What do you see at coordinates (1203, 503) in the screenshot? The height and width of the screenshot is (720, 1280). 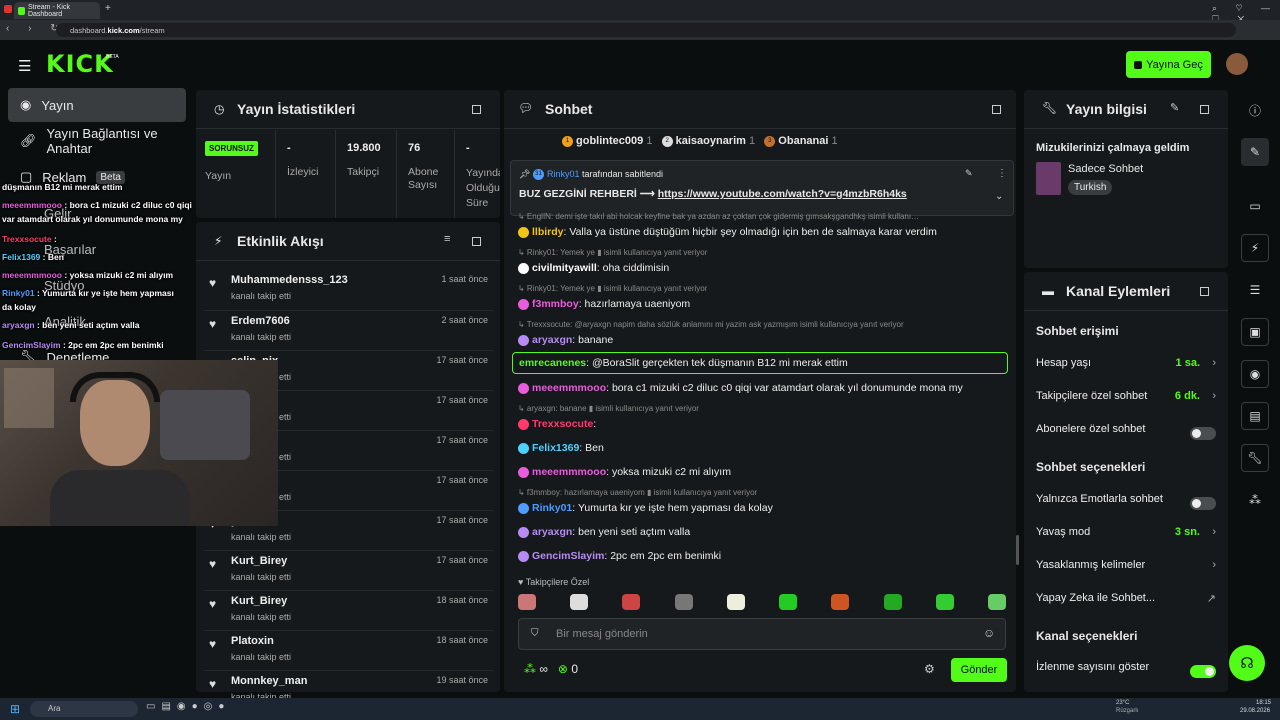 I see `emote-only-toggle` at bounding box center [1203, 503].